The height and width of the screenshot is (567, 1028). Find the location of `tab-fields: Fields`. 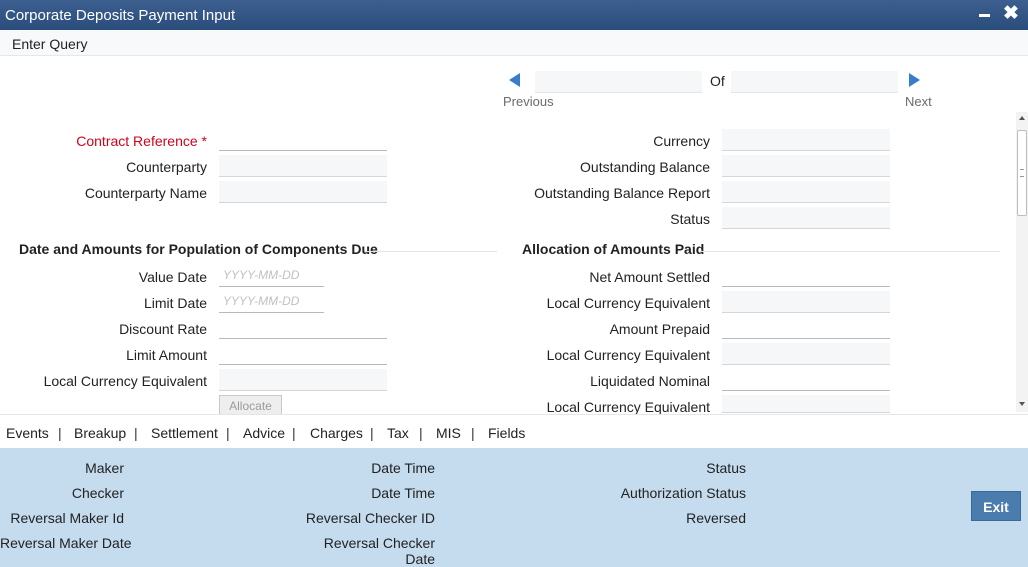

tab-fields: Fields is located at coordinates (506, 433).